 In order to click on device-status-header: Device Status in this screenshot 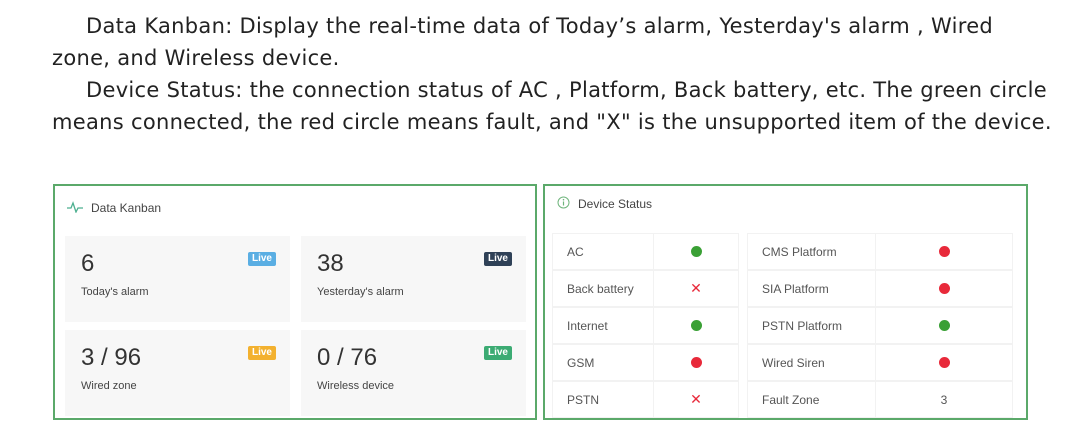, I will do `click(604, 204)`.